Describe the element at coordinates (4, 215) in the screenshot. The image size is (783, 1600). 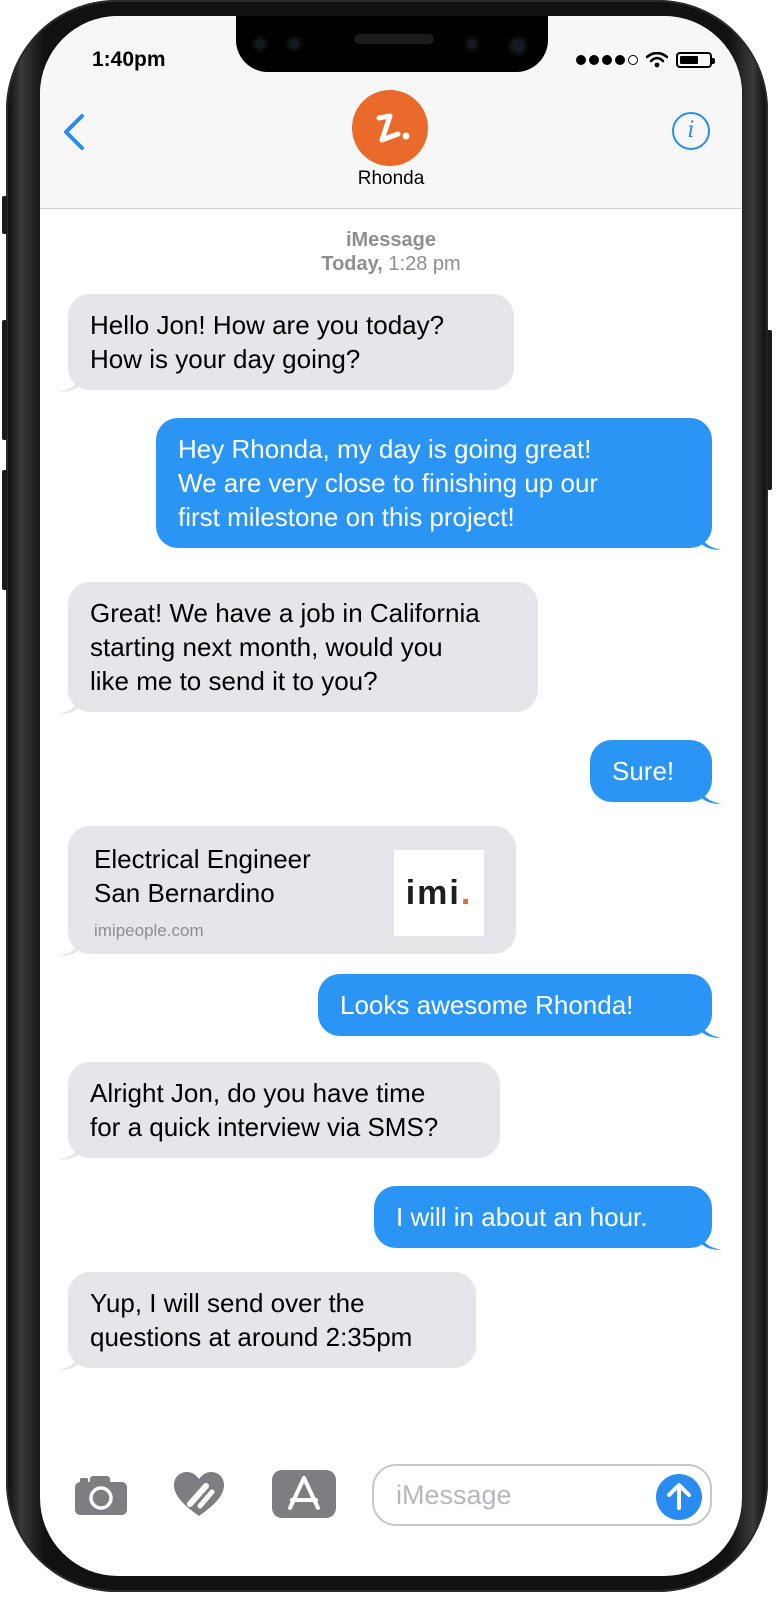
I see `mute-switch` at that location.